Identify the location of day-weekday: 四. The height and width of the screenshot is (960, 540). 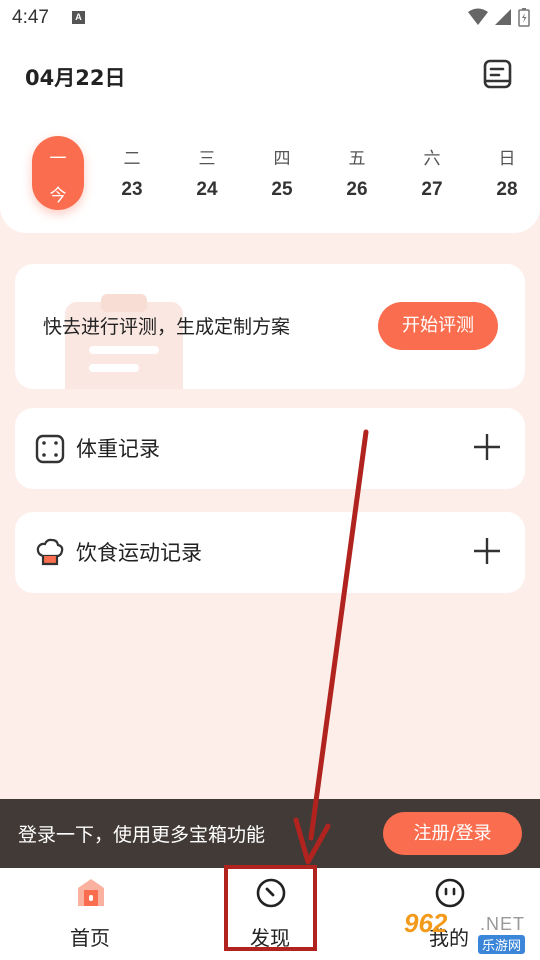
(282, 159).